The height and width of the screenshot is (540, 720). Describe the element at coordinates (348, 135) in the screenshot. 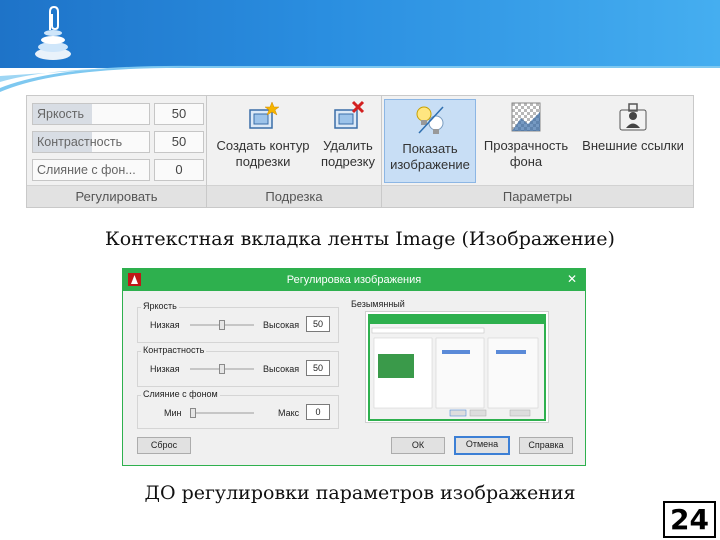

I see `delete-clip-button: Удалить подрезку` at that location.